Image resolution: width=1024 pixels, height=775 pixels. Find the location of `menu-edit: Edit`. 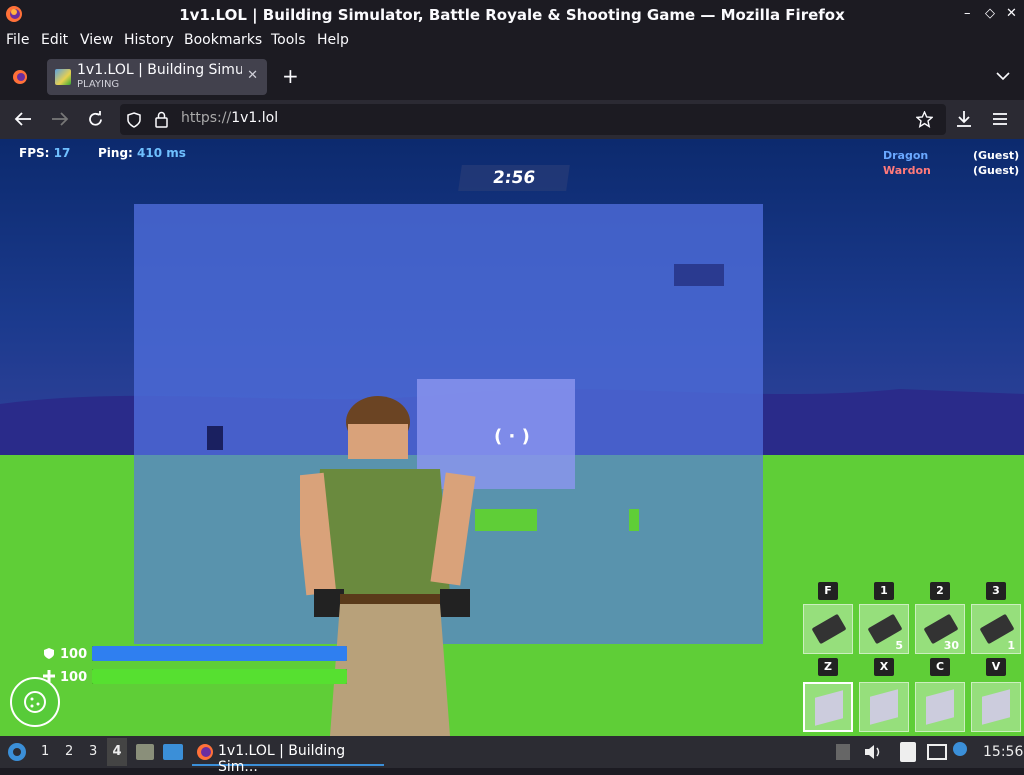

menu-edit: Edit is located at coordinates (54, 40).